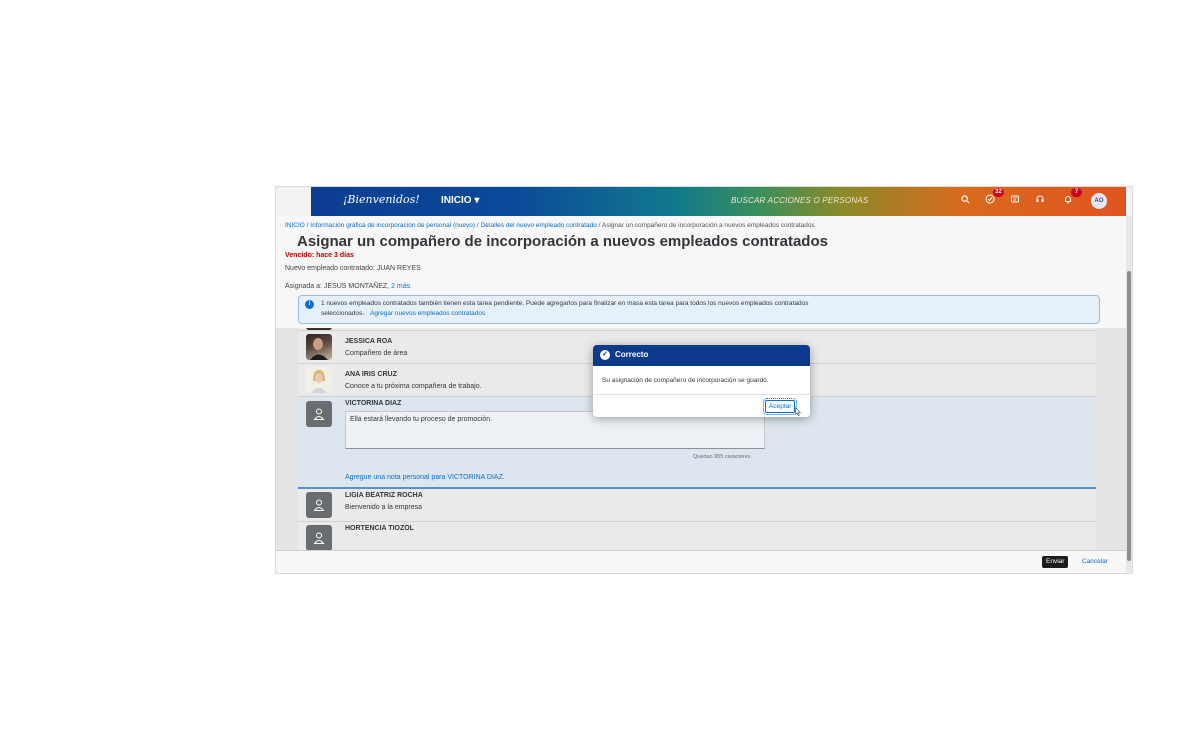 This screenshot has width=1200, height=750. Describe the element at coordinates (381, 199) in the screenshot. I see `company-logo: ¡Bienvenidos!` at that location.